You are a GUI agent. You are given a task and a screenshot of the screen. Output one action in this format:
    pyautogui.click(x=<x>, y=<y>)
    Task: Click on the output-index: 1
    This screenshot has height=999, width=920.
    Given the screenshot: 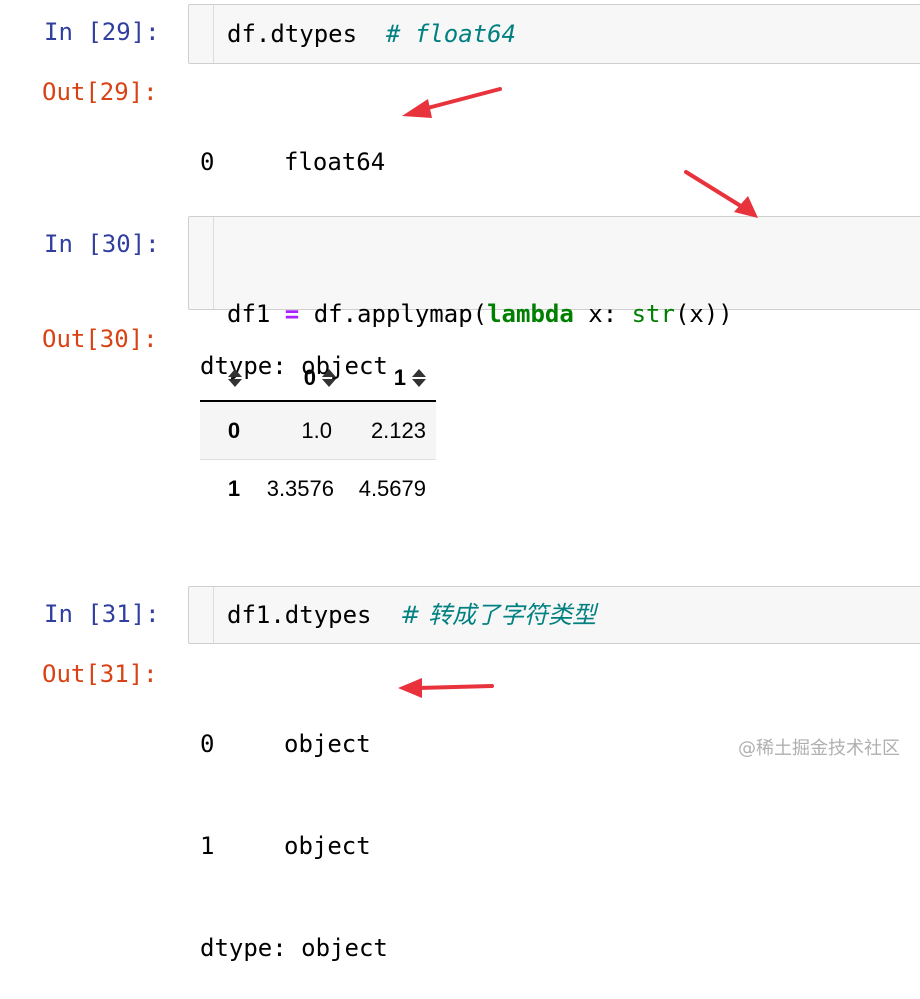 What is the action you would take?
    pyautogui.click(x=207, y=846)
    